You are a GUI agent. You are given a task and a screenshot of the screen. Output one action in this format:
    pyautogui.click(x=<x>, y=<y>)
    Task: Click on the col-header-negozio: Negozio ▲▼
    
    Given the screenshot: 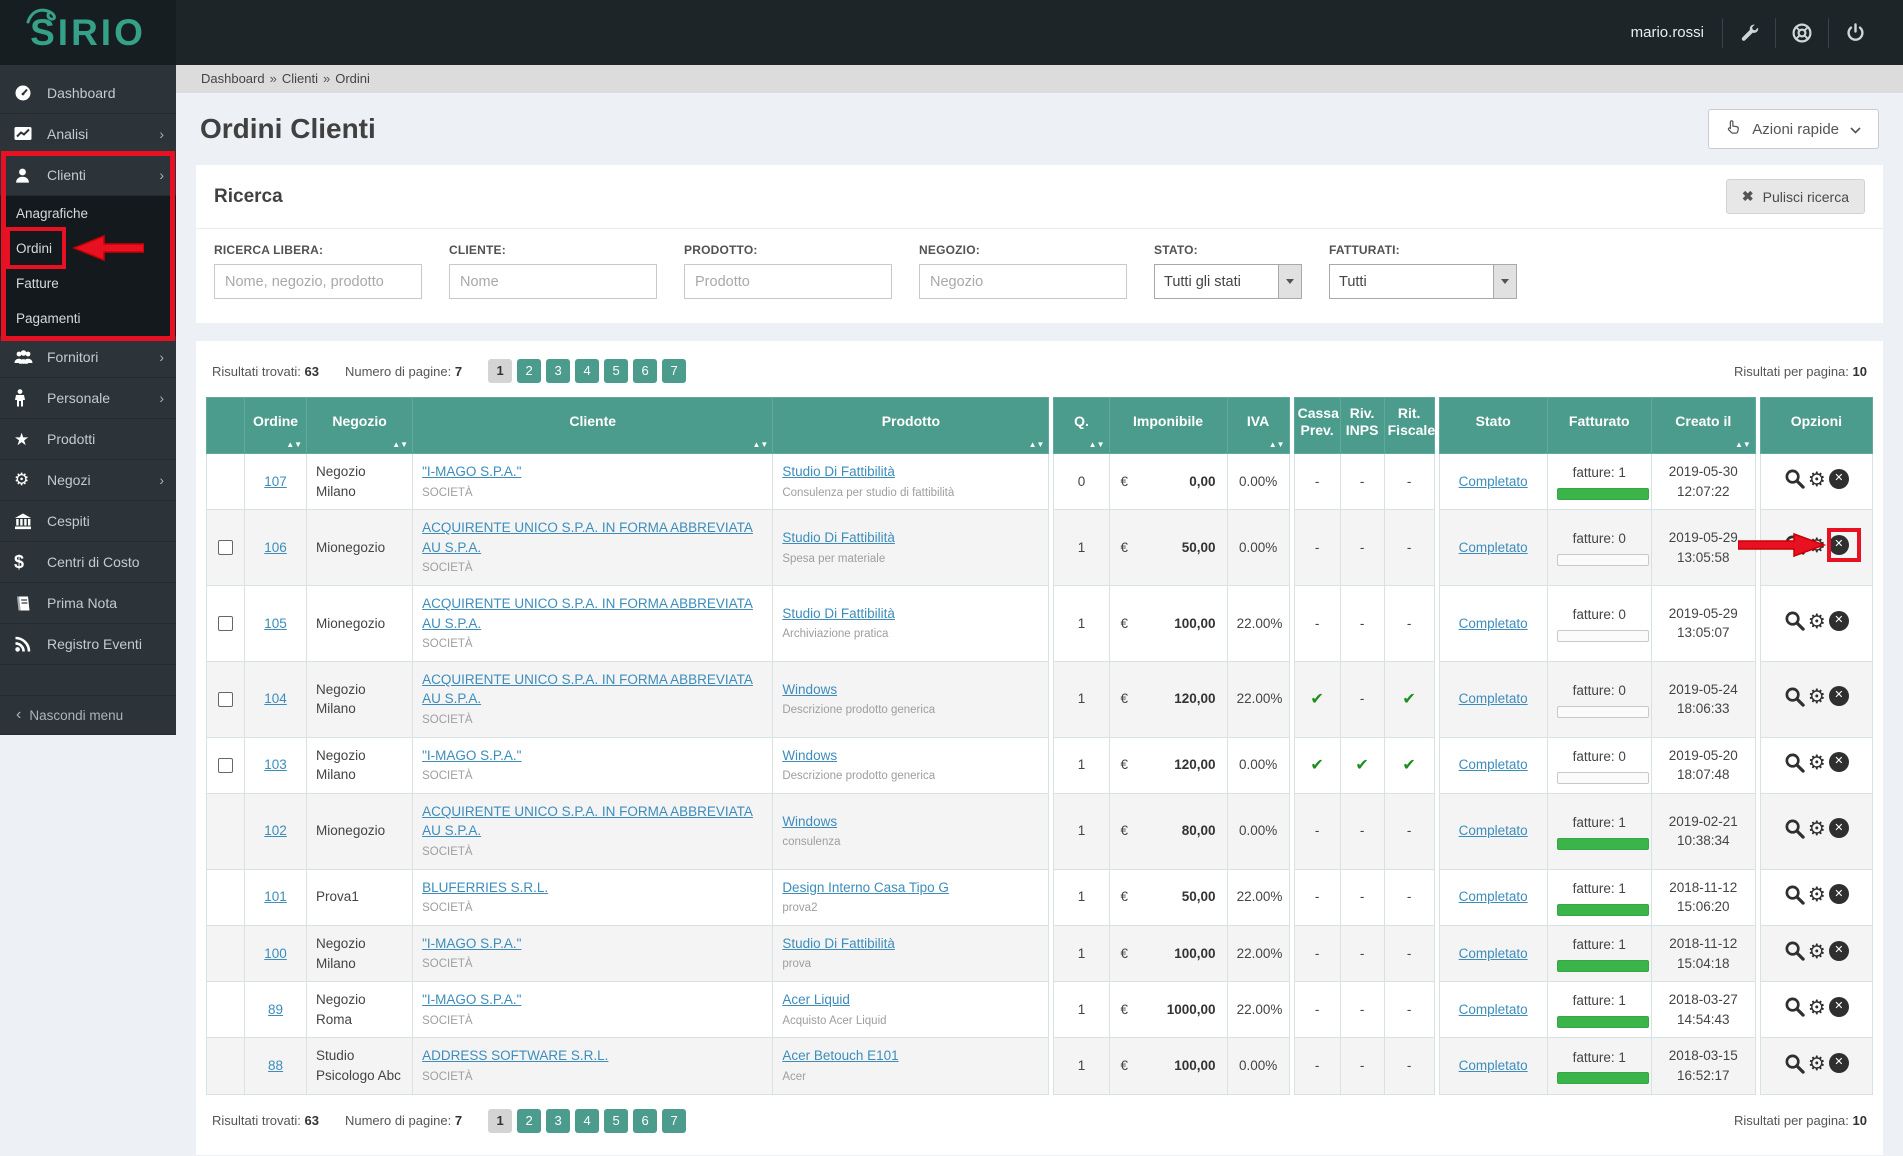 What is the action you would take?
    pyautogui.click(x=360, y=425)
    